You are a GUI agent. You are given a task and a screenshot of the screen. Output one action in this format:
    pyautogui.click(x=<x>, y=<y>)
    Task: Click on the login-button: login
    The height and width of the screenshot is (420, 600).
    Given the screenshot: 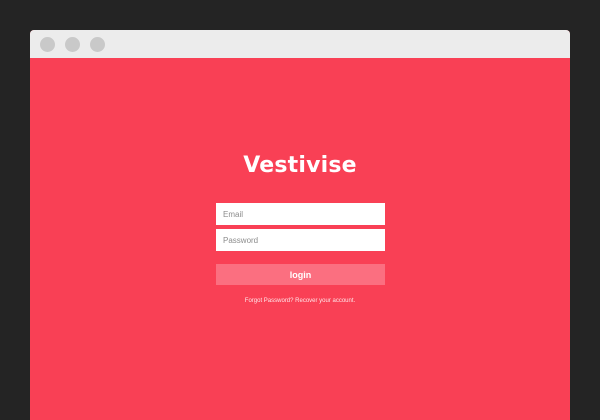 What is the action you would take?
    pyautogui.click(x=300, y=274)
    